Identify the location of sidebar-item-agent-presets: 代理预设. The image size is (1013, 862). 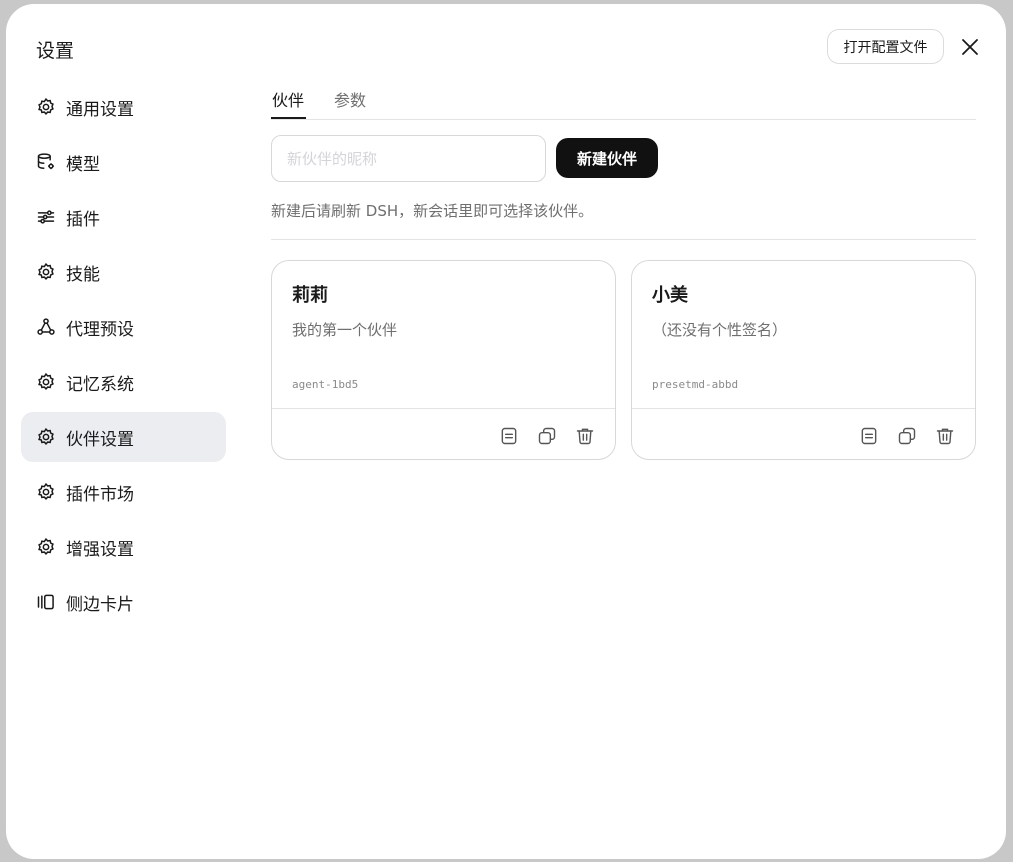
(123, 327).